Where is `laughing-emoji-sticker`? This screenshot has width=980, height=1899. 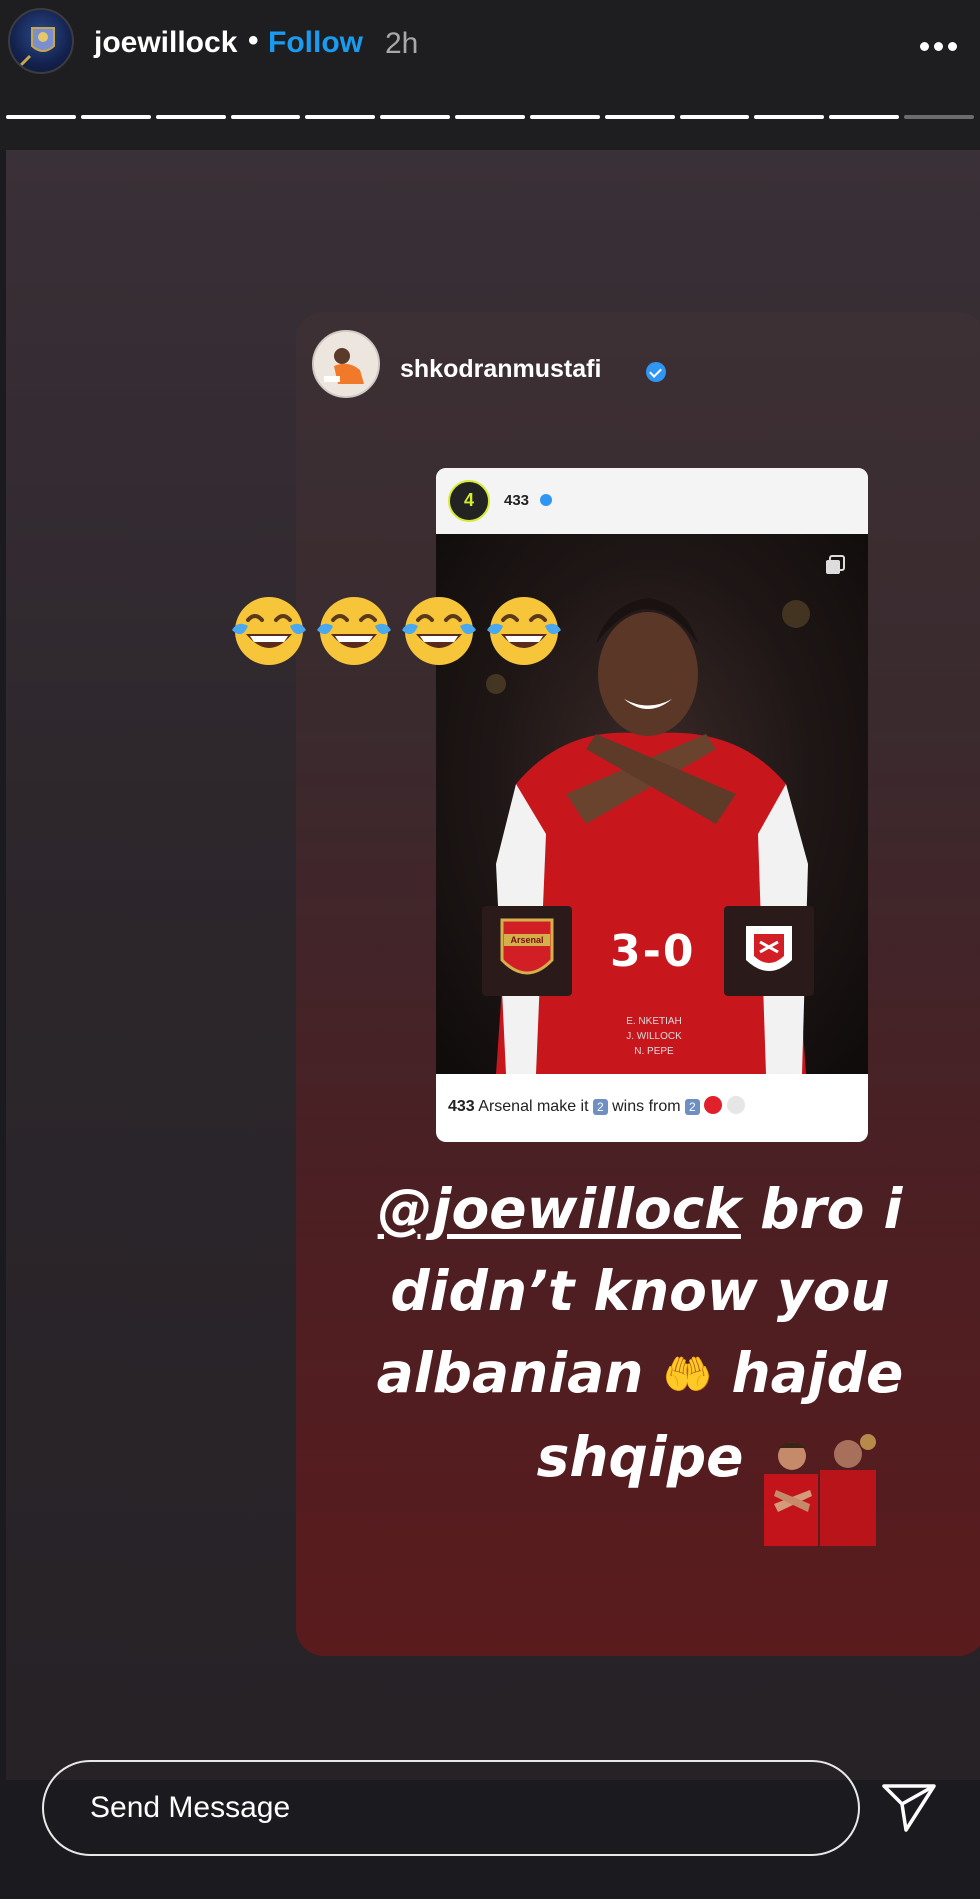
laughing-emoji-sticker is located at coordinates (398, 635).